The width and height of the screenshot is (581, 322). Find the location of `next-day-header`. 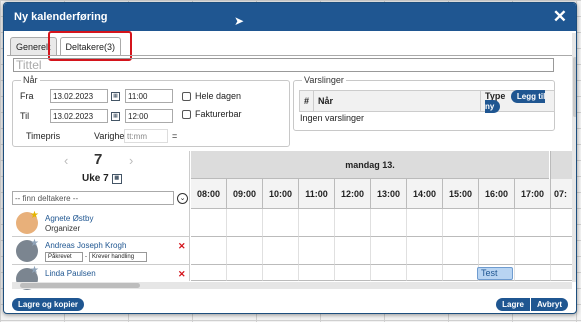

next-day-header is located at coordinates (561, 165).